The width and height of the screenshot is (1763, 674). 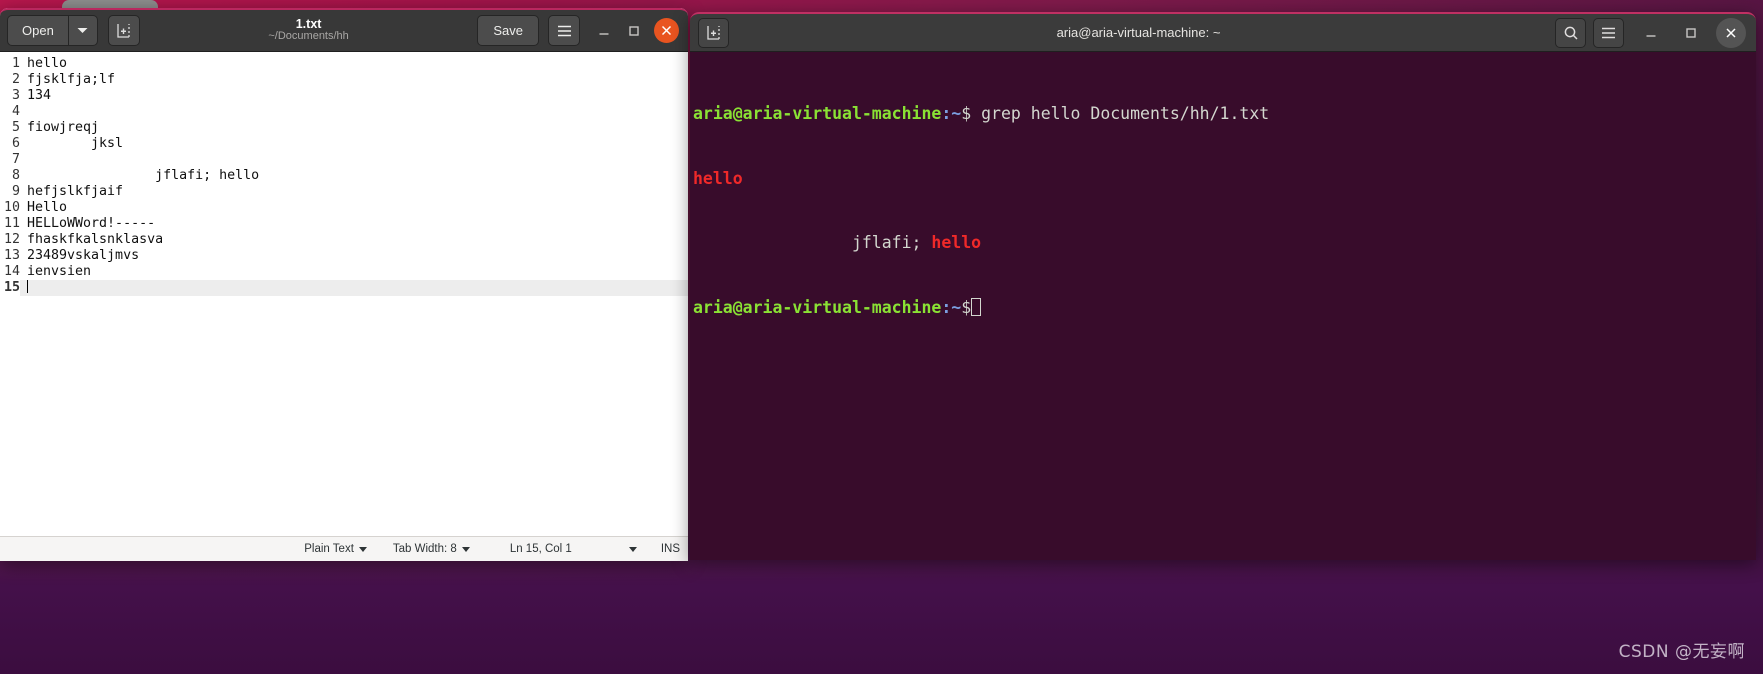 What do you see at coordinates (15, 79) in the screenshot?
I see `line-number: 2` at bounding box center [15, 79].